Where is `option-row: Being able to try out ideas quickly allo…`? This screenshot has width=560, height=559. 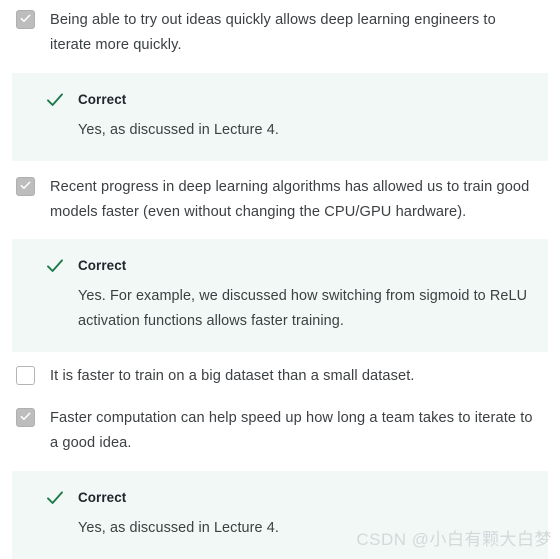 option-row: Being able to try out ideas quickly allo… is located at coordinates (280, 29).